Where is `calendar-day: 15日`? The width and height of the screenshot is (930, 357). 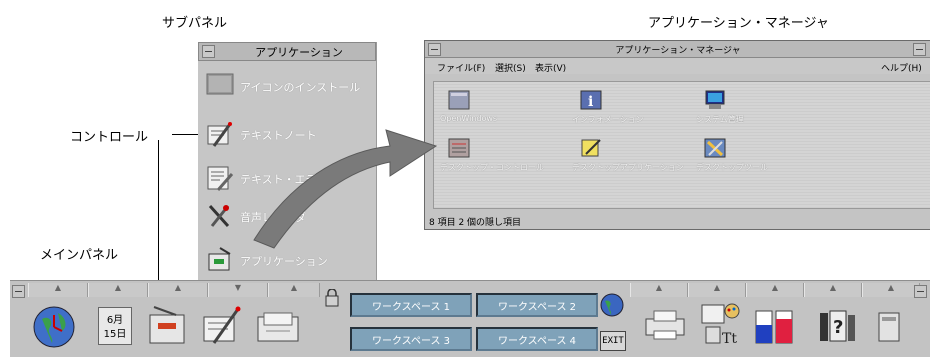 calendar-day: 15日 is located at coordinates (115, 334).